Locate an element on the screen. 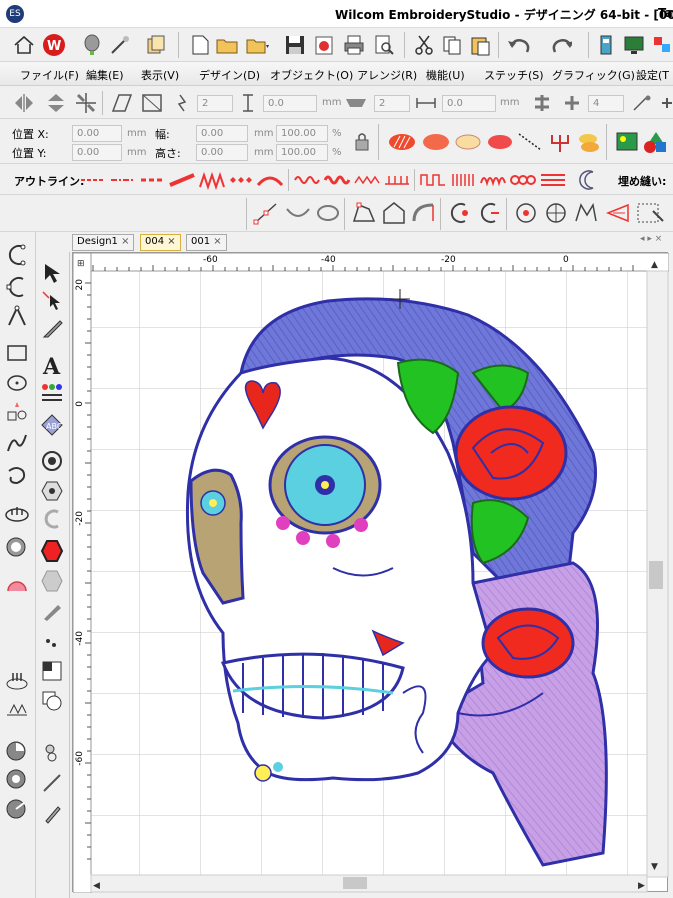 This screenshot has width=673, height=898. add-icon is located at coordinates (664, 103).